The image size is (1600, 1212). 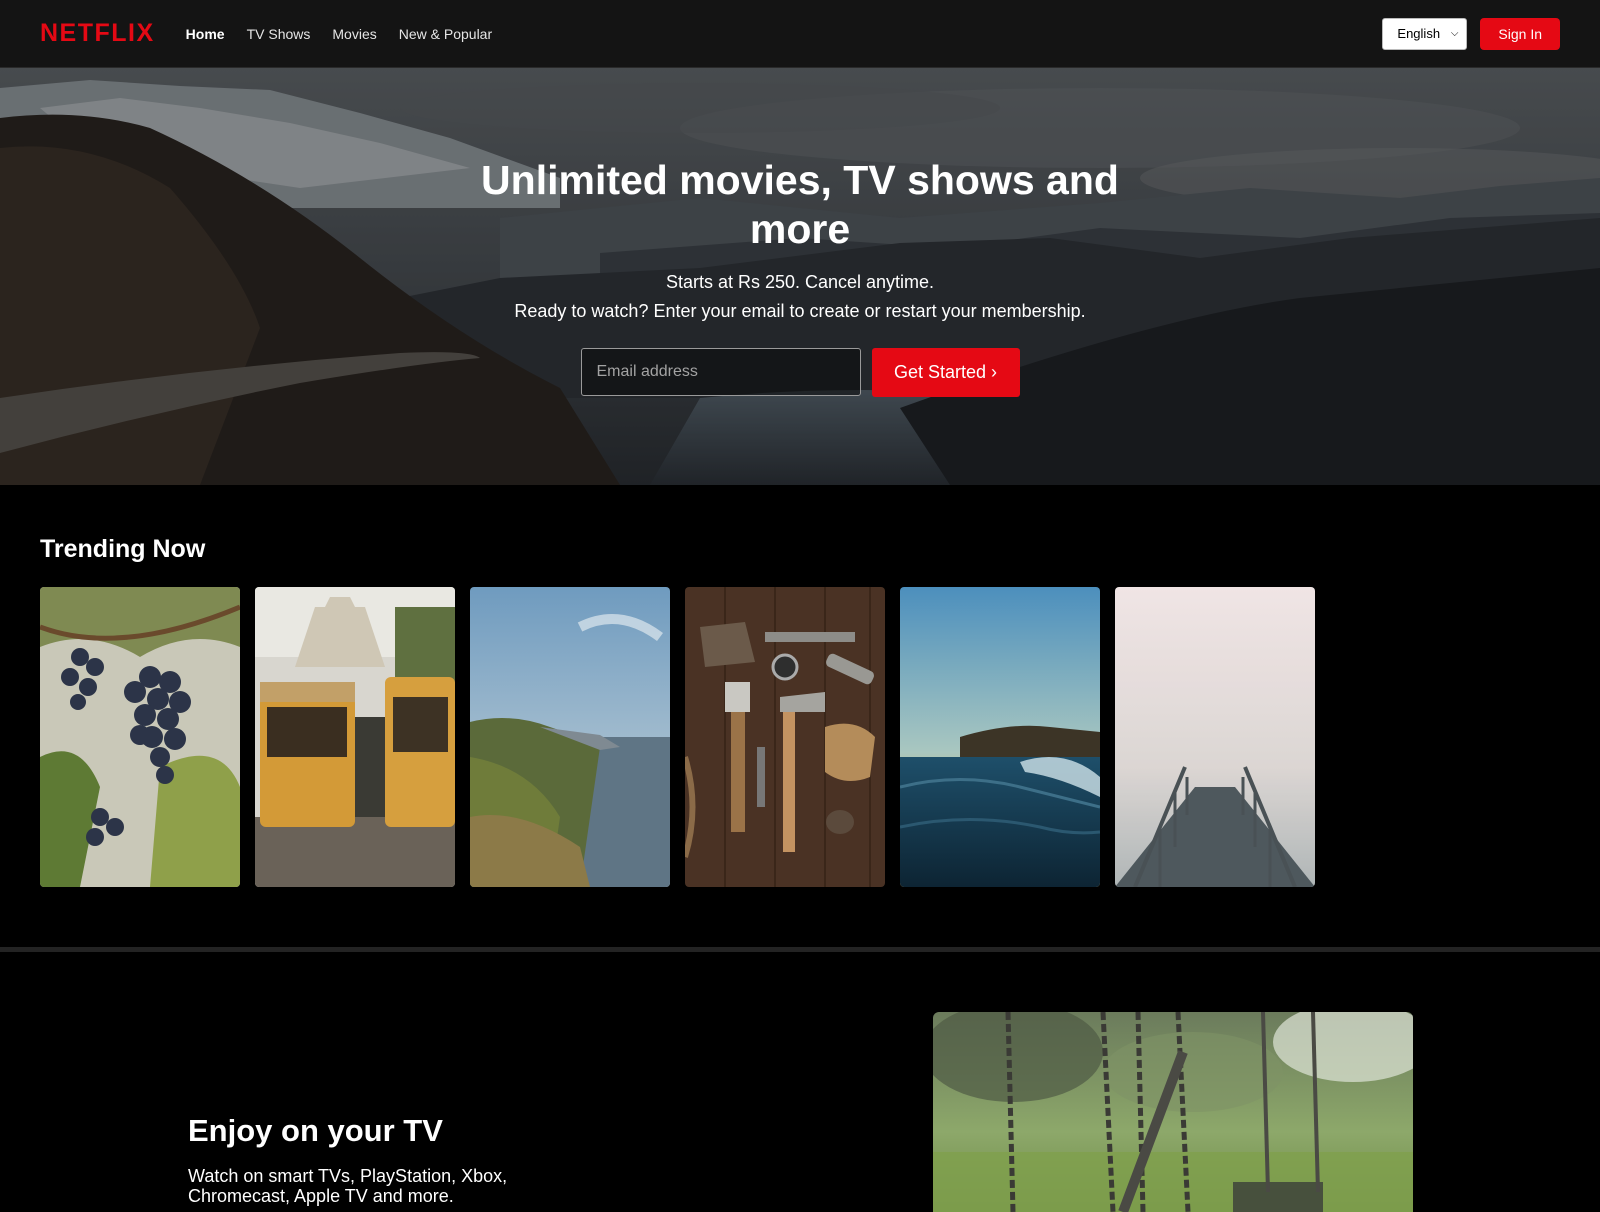 I want to click on trending-section-title: Trending Now, so click(x=123, y=549).